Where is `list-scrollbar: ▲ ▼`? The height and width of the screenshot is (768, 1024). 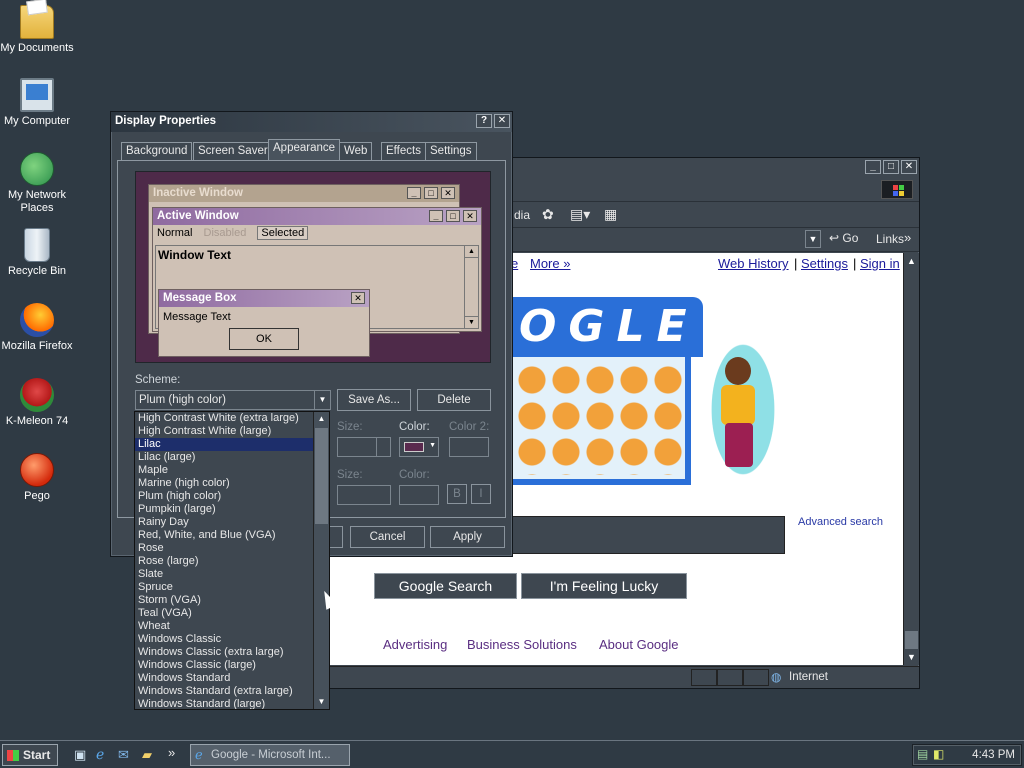 list-scrollbar: ▲ ▼ is located at coordinates (321, 560).